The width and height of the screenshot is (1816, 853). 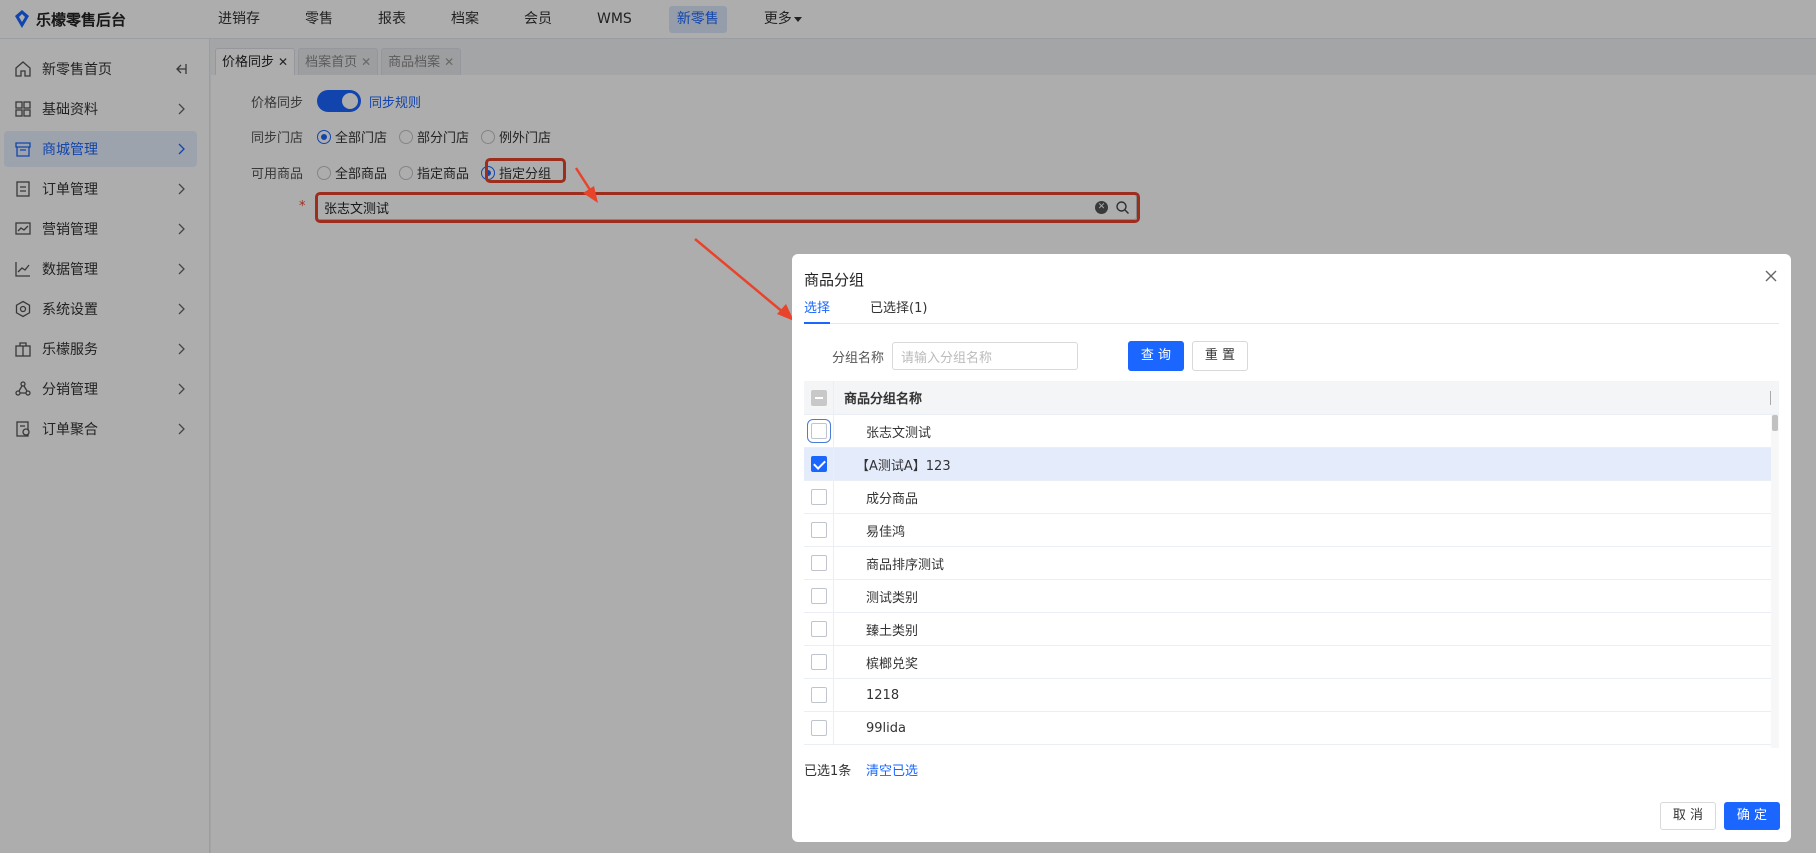 I want to click on row-group-name: 成分商品, so click(x=892, y=499).